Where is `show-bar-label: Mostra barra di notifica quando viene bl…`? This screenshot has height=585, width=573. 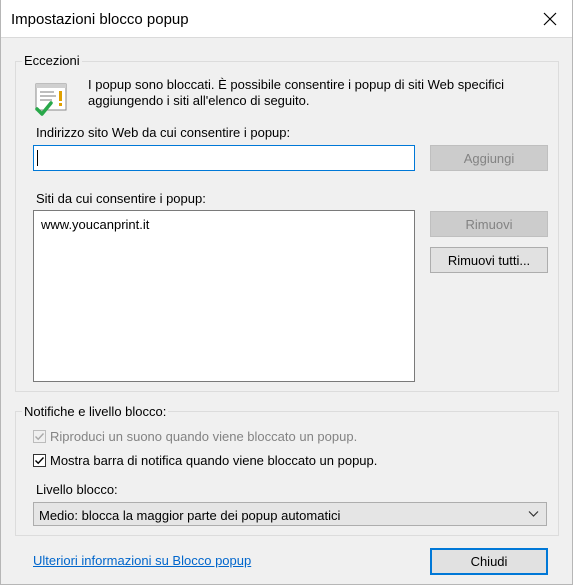 show-bar-label: Mostra barra di notifica quando viene bl… is located at coordinates (214, 460).